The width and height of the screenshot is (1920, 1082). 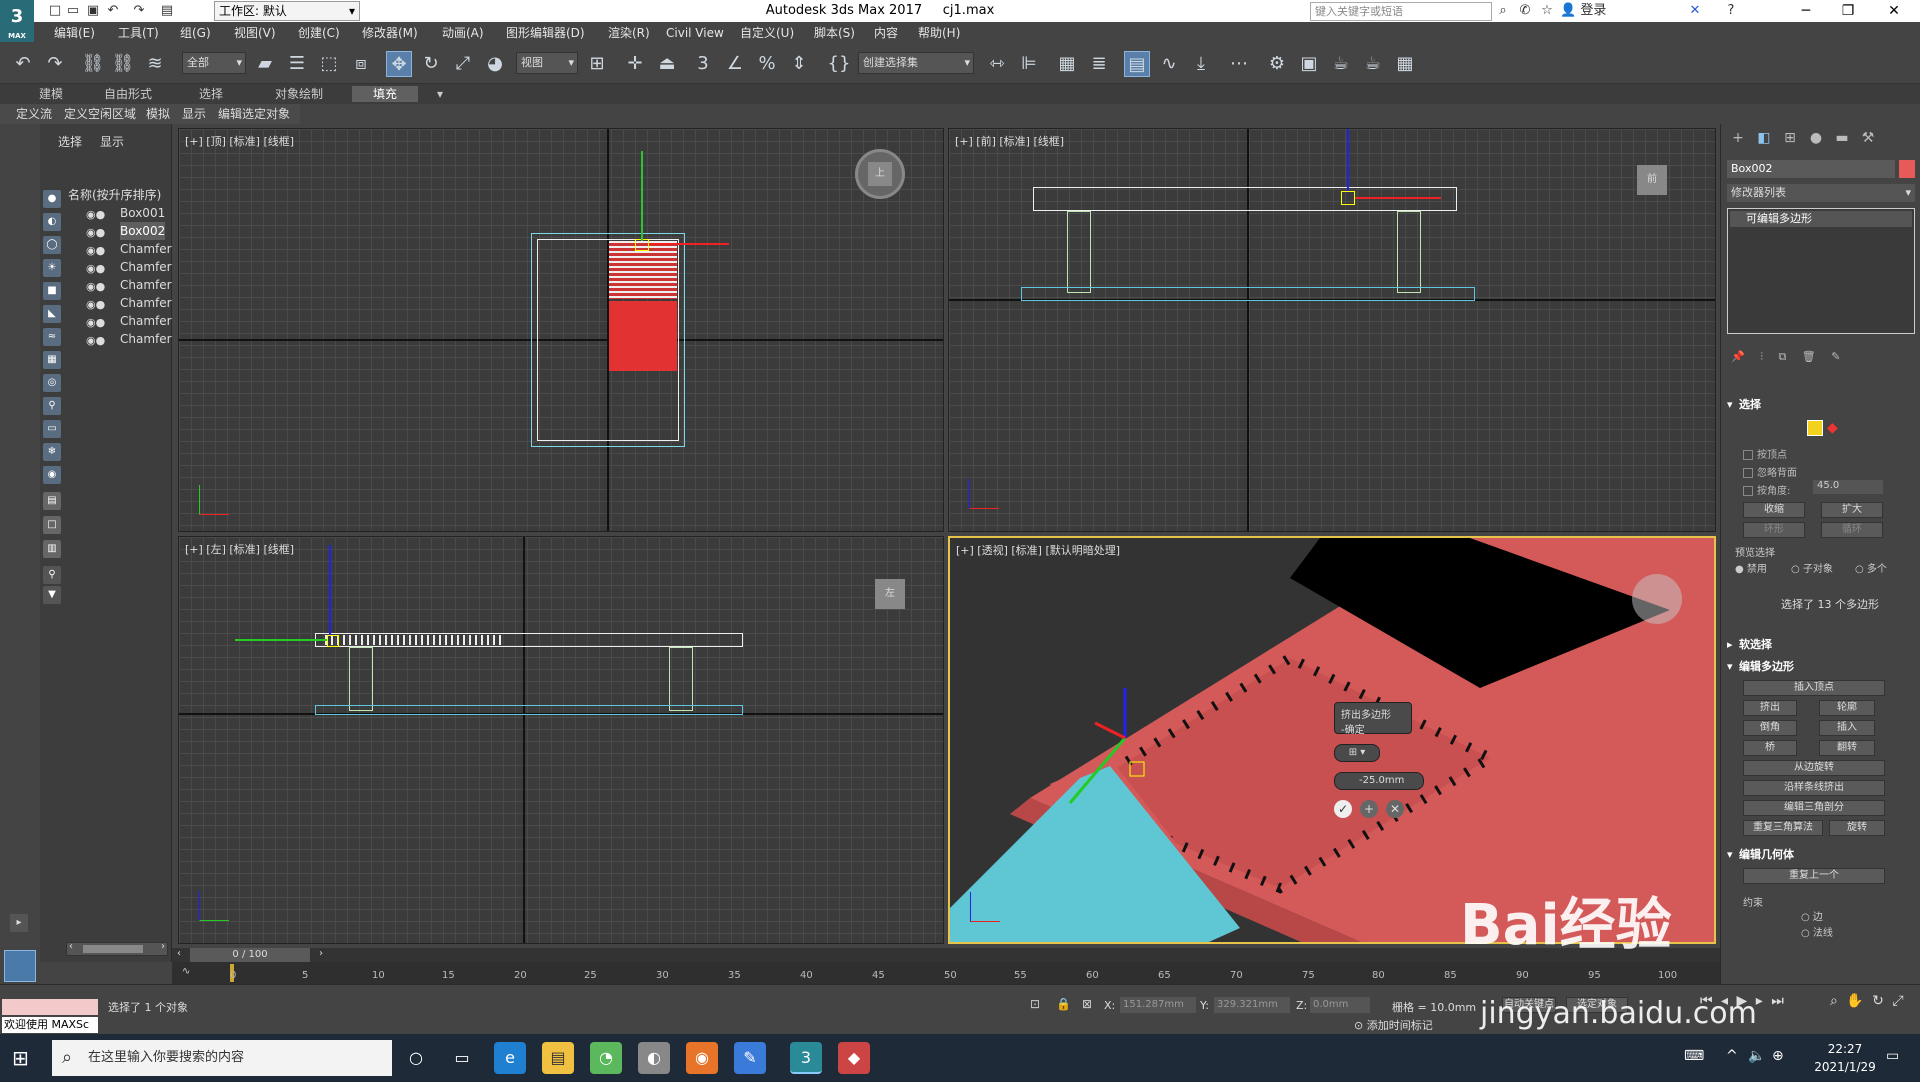 What do you see at coordinates (1038, 550) in the screenshot?
I see `viewport-label: [+] [透视] [标准] [默认明暗处理]` at bounding box center [1038, 550].